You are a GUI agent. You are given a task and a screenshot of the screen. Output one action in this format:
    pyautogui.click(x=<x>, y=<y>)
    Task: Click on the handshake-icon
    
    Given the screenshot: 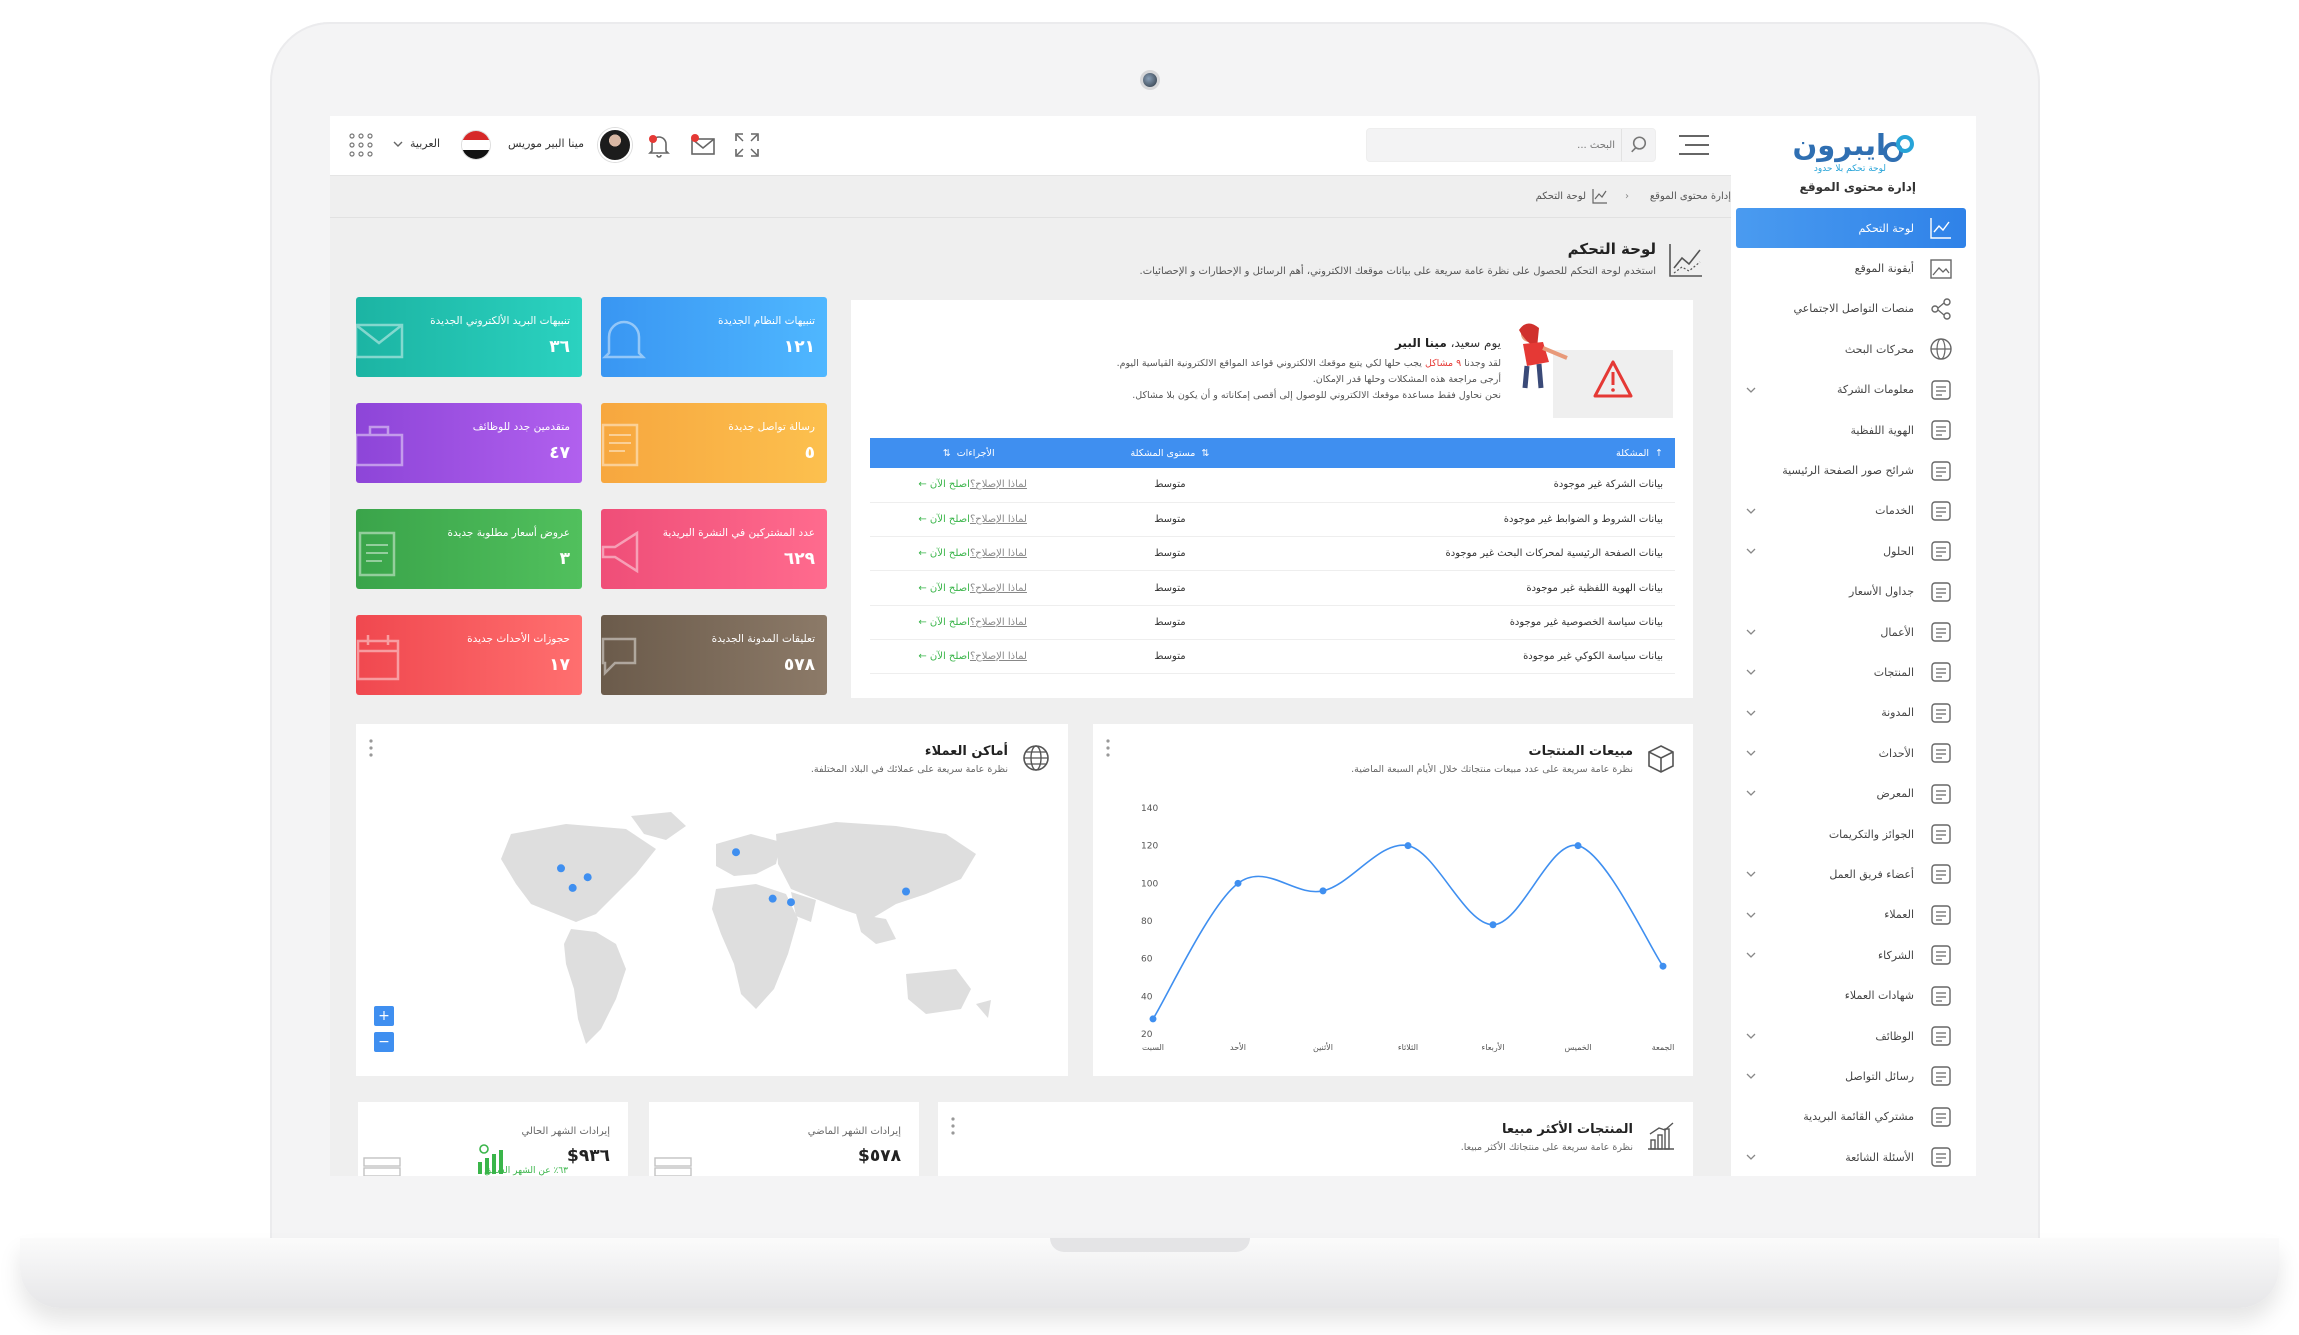 What is the action you would take?
    pyautogui.click(x=1941, y=915)
    